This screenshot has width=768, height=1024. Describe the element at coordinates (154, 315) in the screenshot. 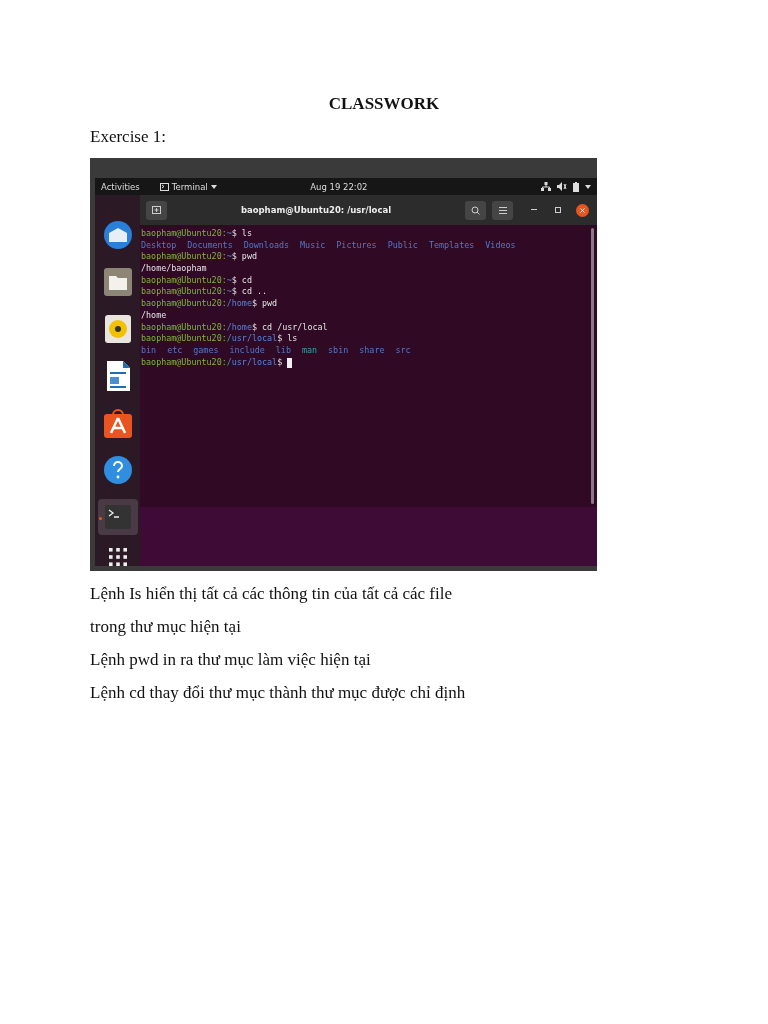

I see `output-line: /home` at that location.